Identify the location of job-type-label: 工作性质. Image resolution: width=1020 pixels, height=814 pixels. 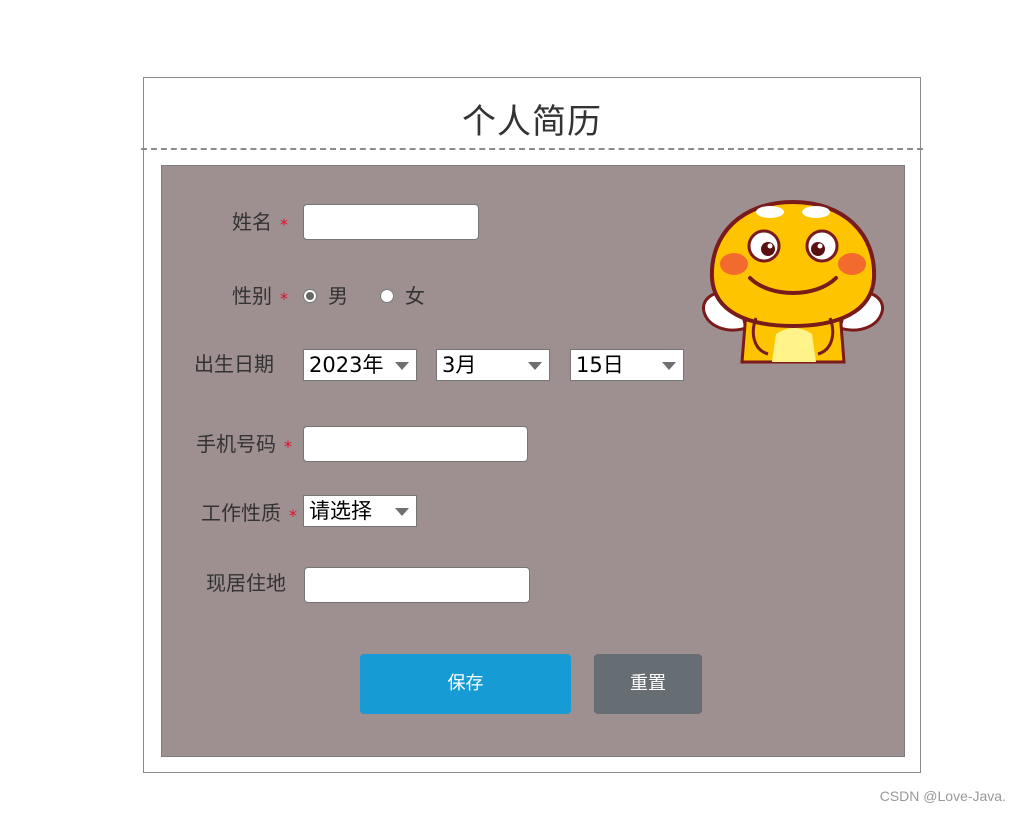
(241, 513).